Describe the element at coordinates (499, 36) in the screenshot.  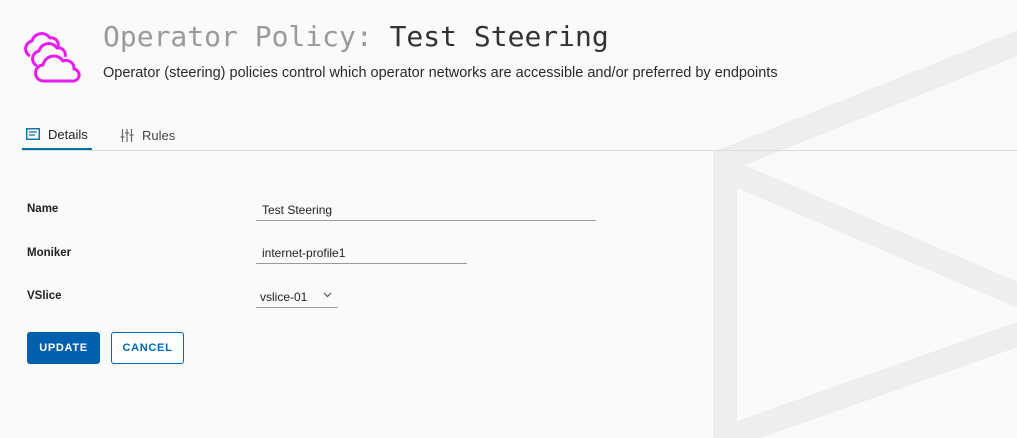
I see `page-title-name: Test Steering` at that location.